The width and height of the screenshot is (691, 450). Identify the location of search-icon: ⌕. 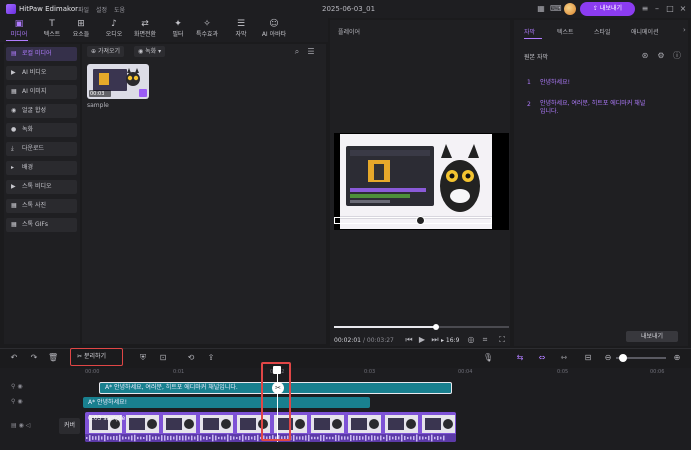
(297, 52).